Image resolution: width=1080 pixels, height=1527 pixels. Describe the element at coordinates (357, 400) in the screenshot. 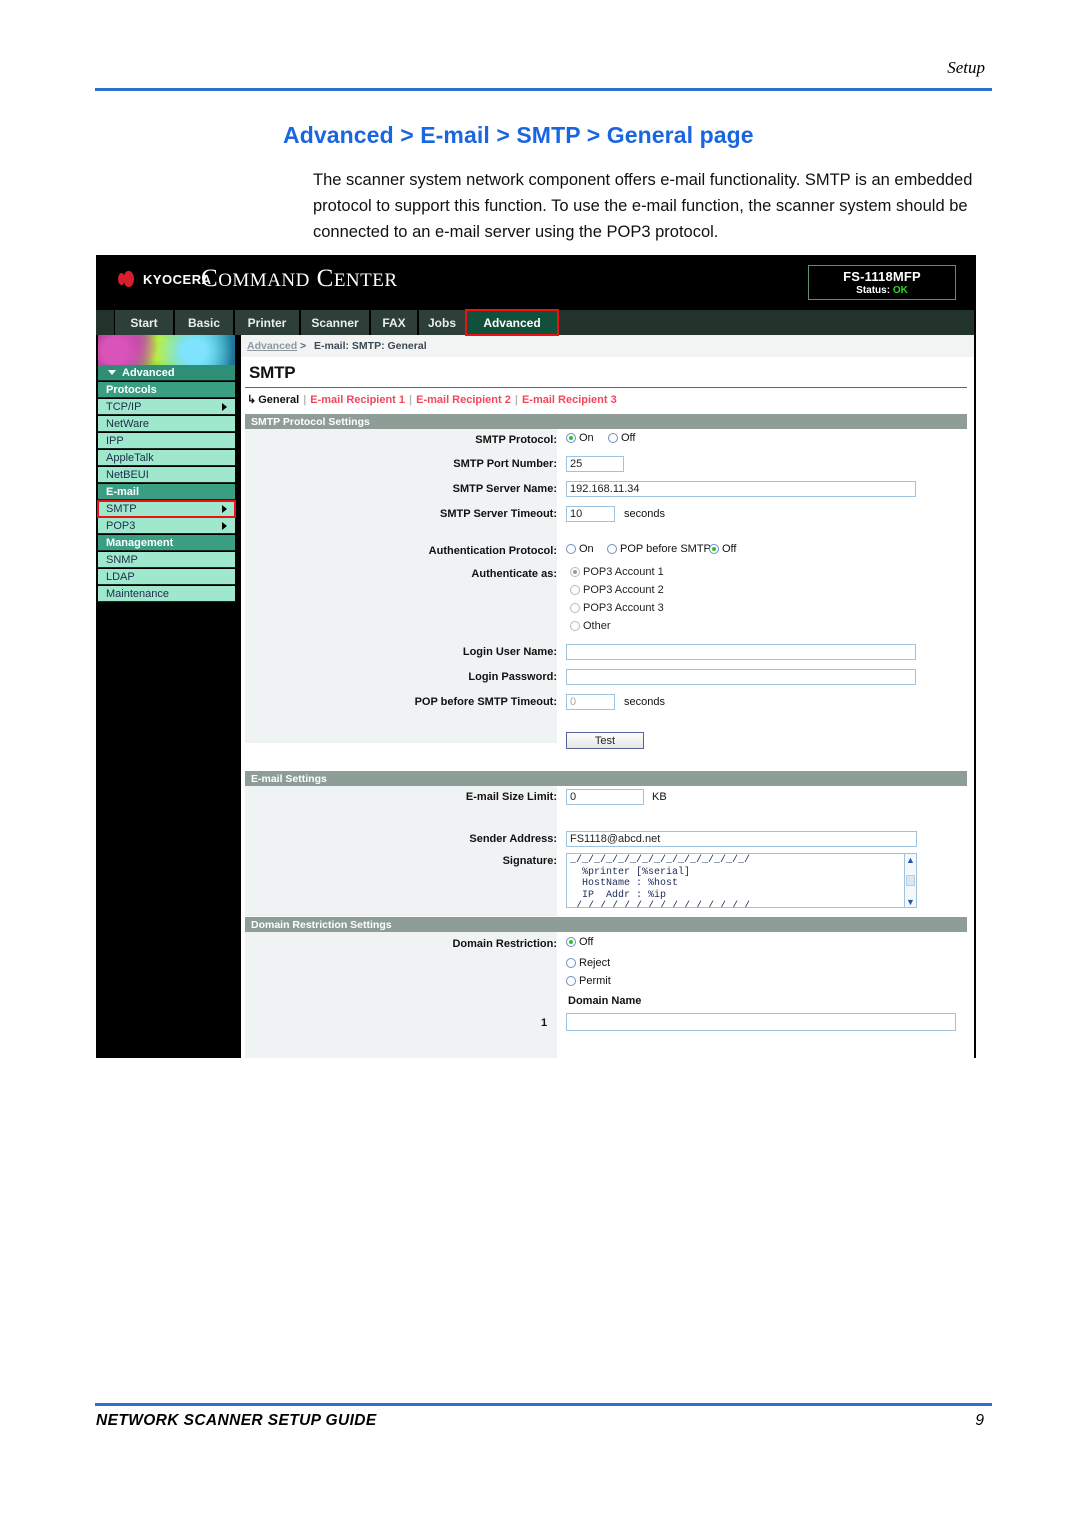

I see `subnav-link-recipient-1: E-mail Recipient 1` at that location.